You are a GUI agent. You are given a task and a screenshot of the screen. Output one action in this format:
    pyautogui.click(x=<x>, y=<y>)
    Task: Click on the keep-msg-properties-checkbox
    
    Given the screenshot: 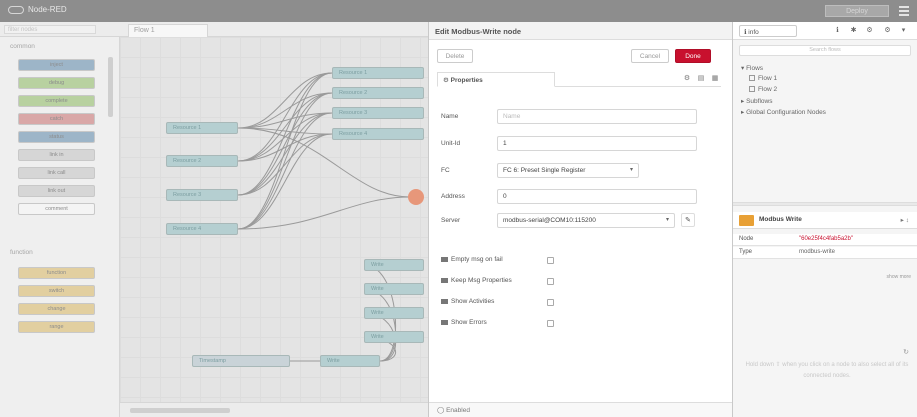 What is the action you would take?
    pyautogui.click(x=550, y=281)
    